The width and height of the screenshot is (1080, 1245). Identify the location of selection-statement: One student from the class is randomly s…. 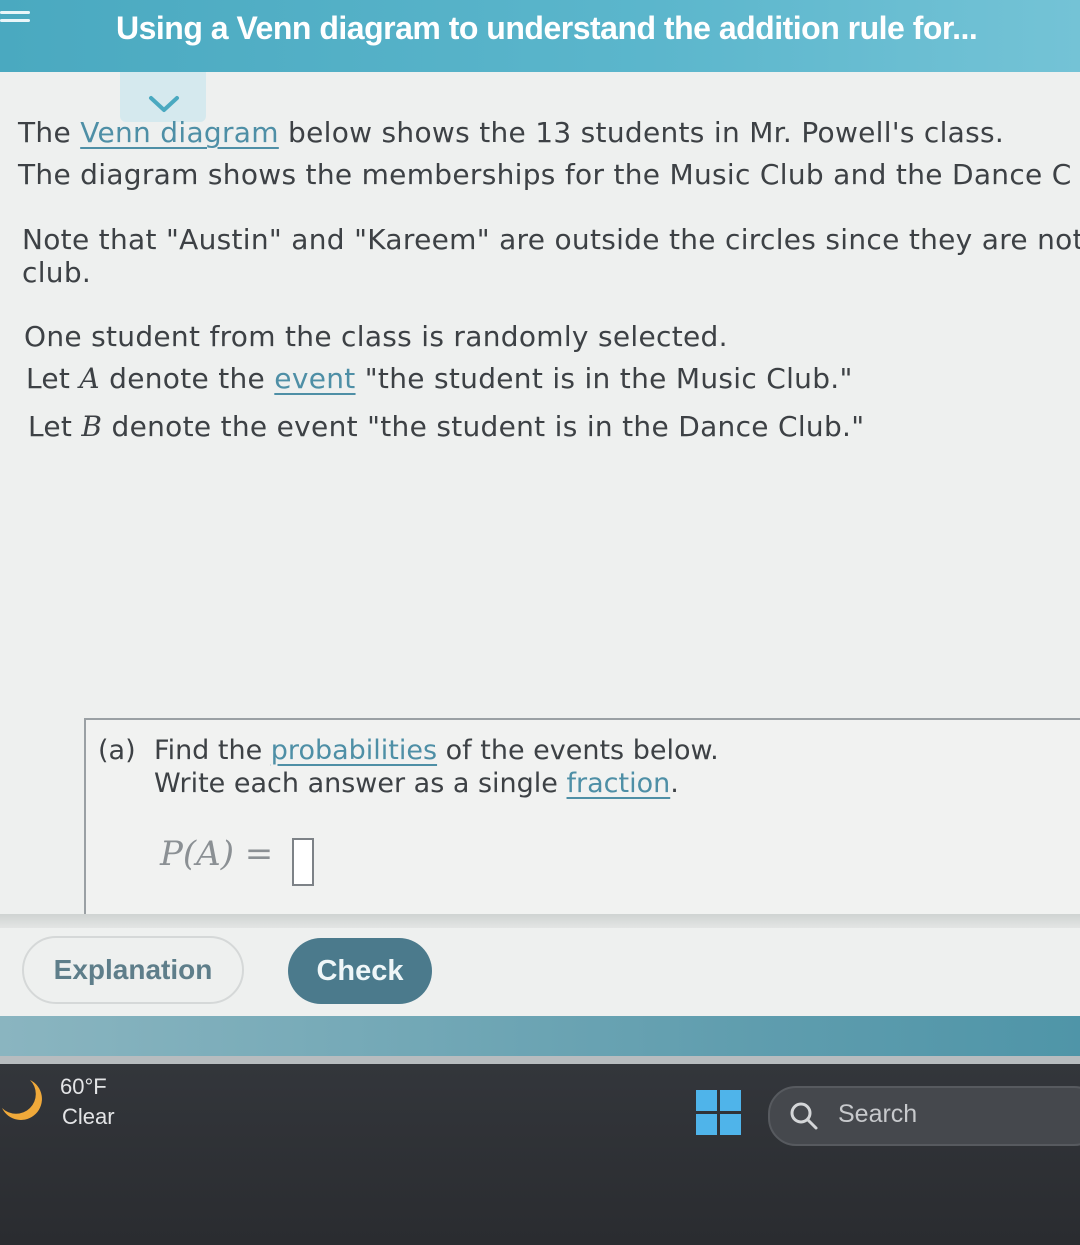
(376, 336).